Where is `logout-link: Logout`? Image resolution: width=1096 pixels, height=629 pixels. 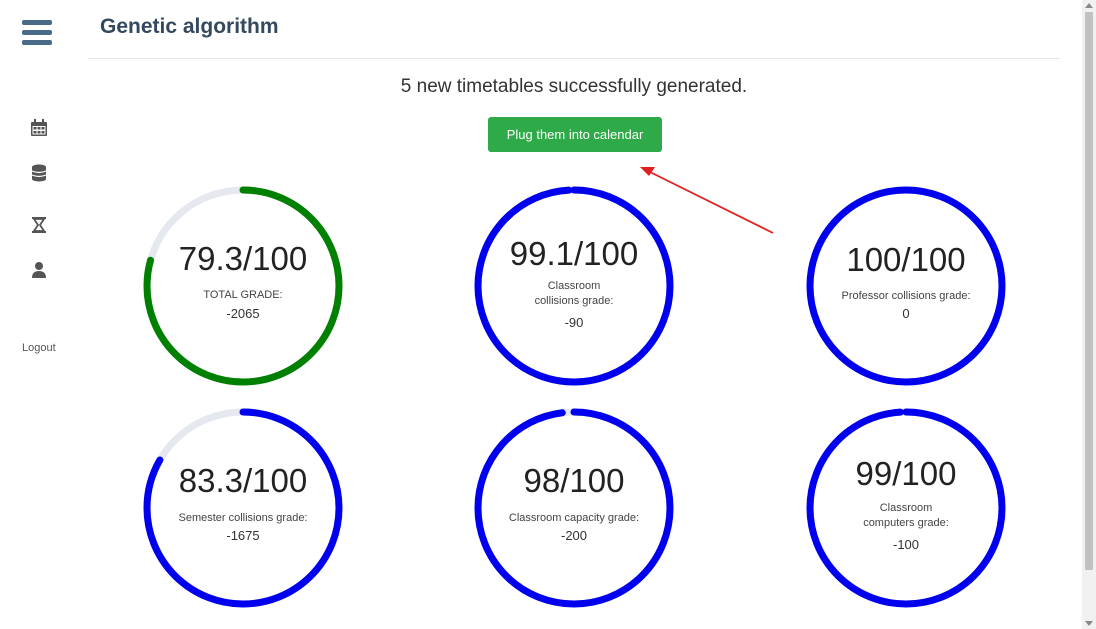 logout-link: Logout is located at coordinates (39, 348).